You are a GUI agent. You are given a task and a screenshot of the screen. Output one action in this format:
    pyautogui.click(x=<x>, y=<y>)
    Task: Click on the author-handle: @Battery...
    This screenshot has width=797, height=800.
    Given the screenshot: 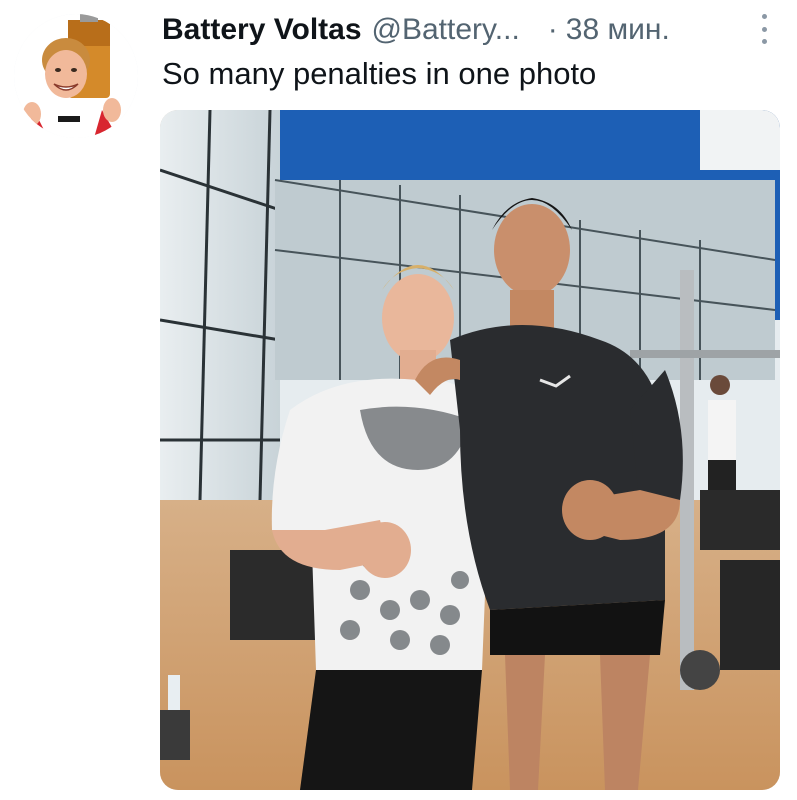 What is the action you would take?
    pyautogui.click(x=446, y=30)
    